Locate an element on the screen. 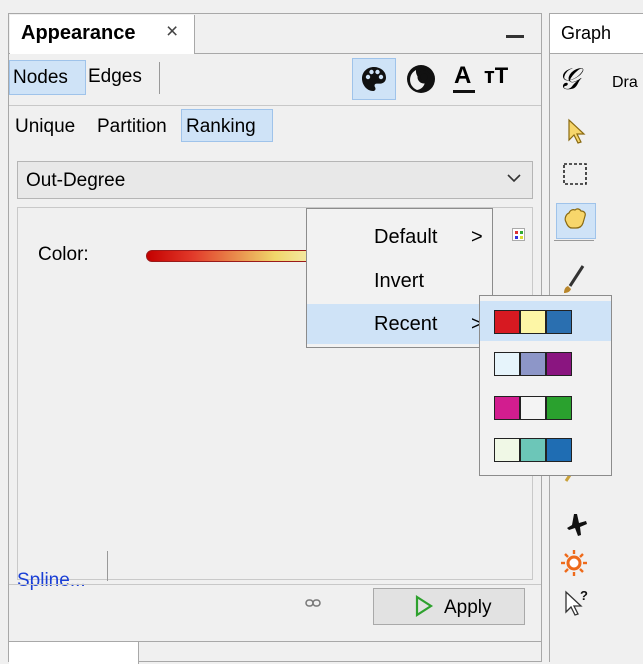  pencil-icon is located at coordinates (568, 478).